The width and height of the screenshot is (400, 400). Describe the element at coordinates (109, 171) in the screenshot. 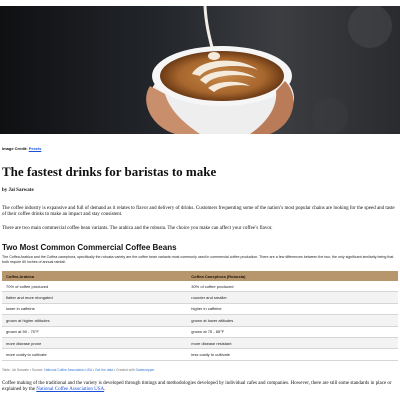

I see `article-title: The fastest drinks for baristas to make` at that location.